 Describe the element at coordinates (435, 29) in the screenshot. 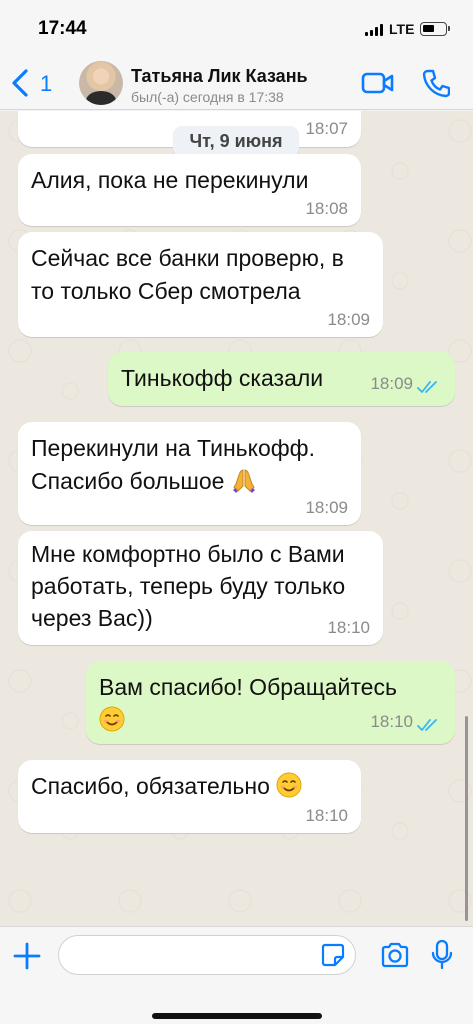

I see `battery-icon` at that location.